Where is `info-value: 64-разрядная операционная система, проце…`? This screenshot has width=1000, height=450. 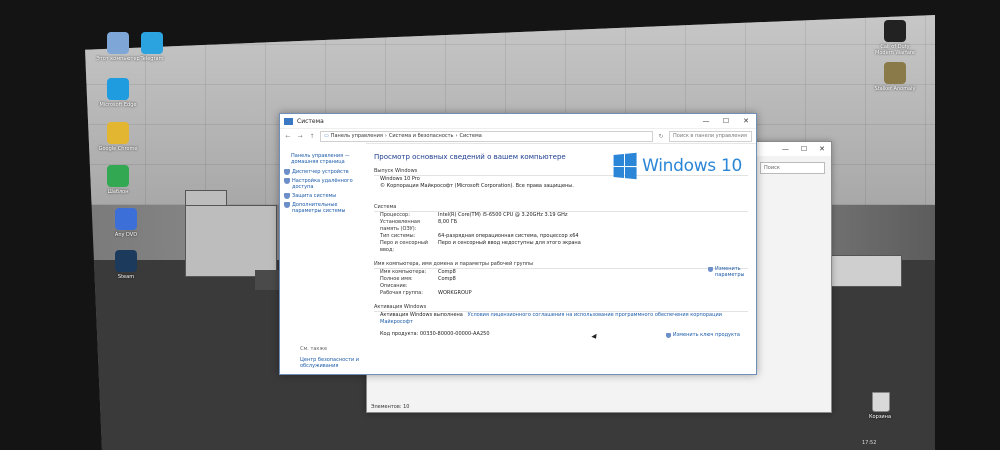 info-value: 64-разрядная операционная система, проце… is located at coordinates (508, 236).